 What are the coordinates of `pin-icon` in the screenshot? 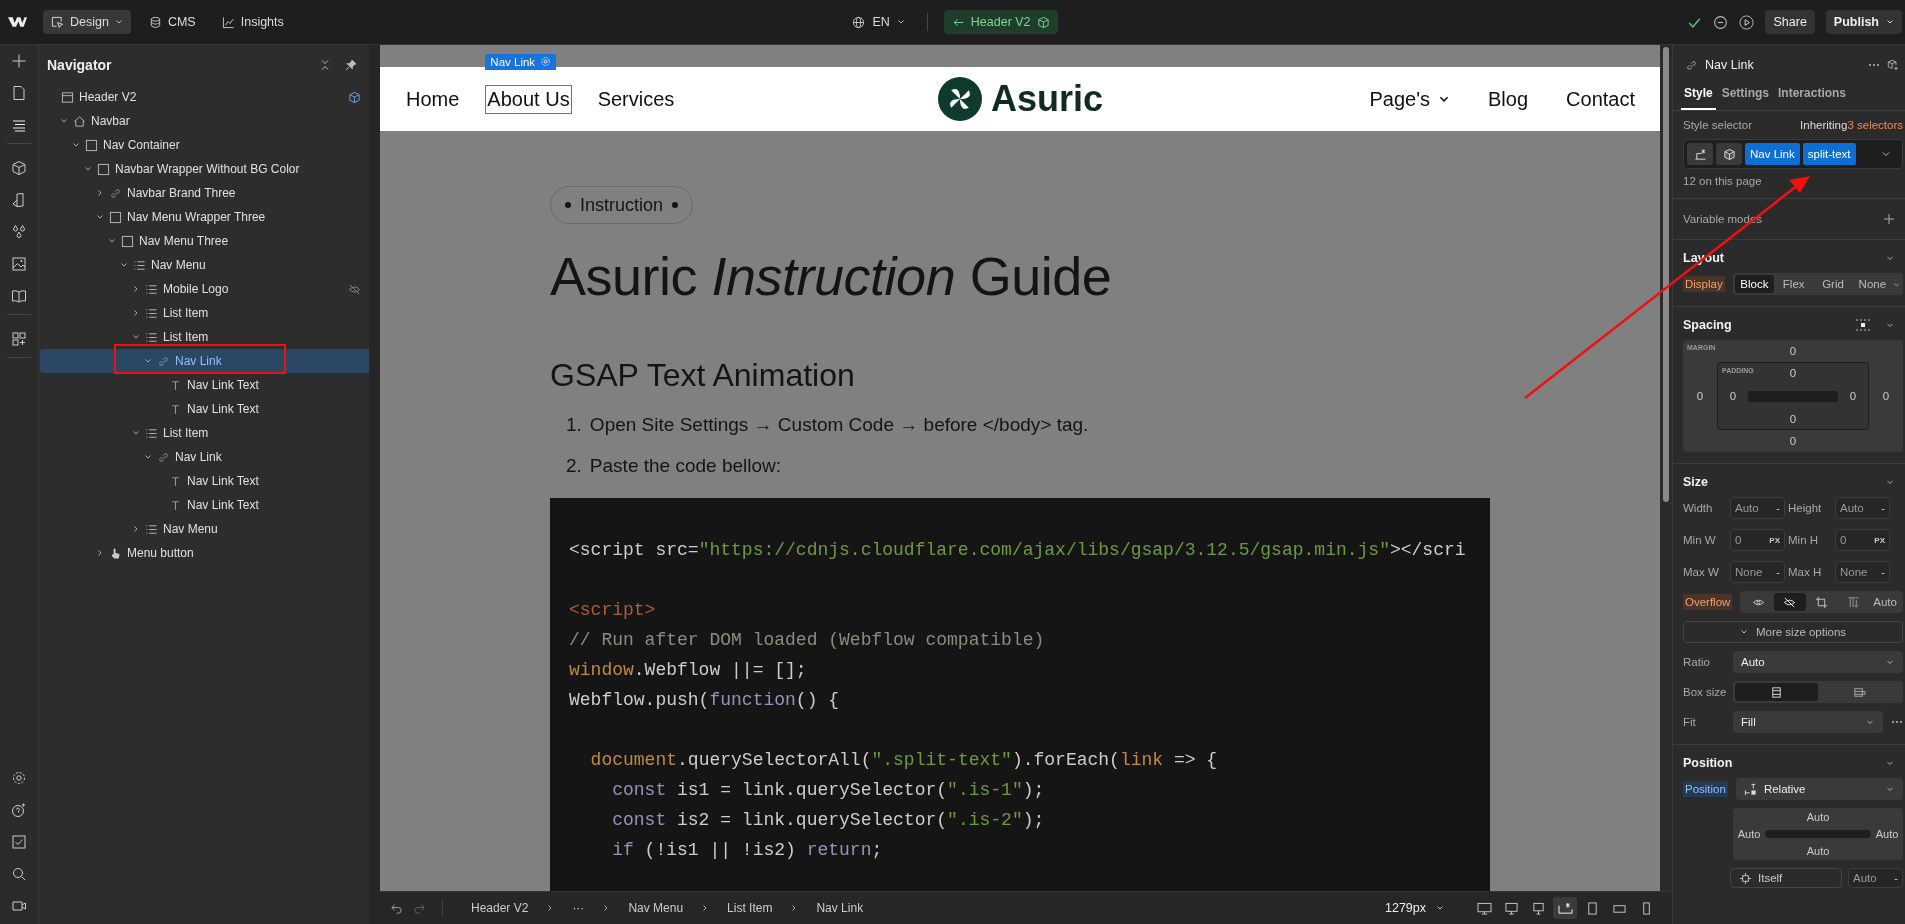 It's located at (351, 65).